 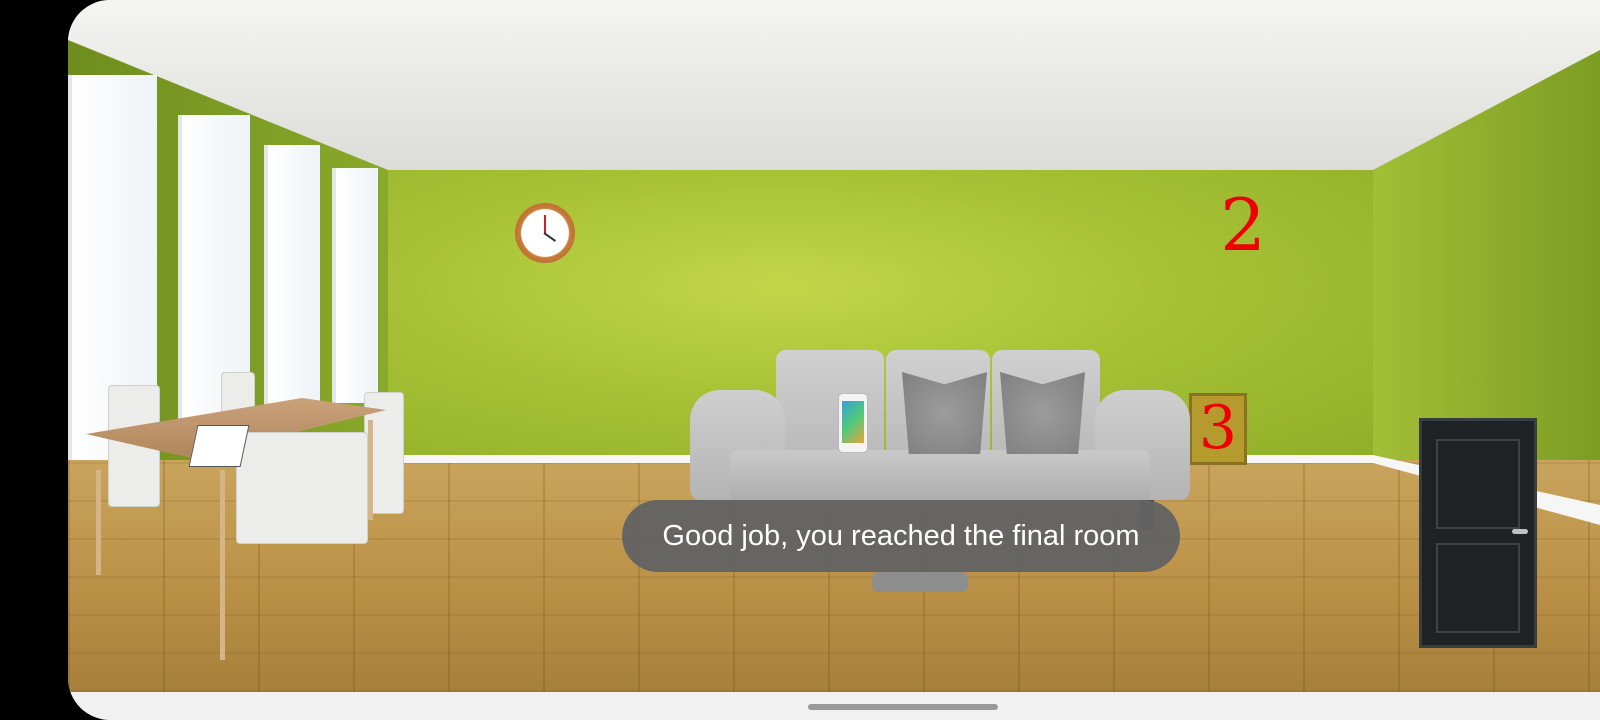 I want to click on smartphone-icon, so click(x=853, y=423).